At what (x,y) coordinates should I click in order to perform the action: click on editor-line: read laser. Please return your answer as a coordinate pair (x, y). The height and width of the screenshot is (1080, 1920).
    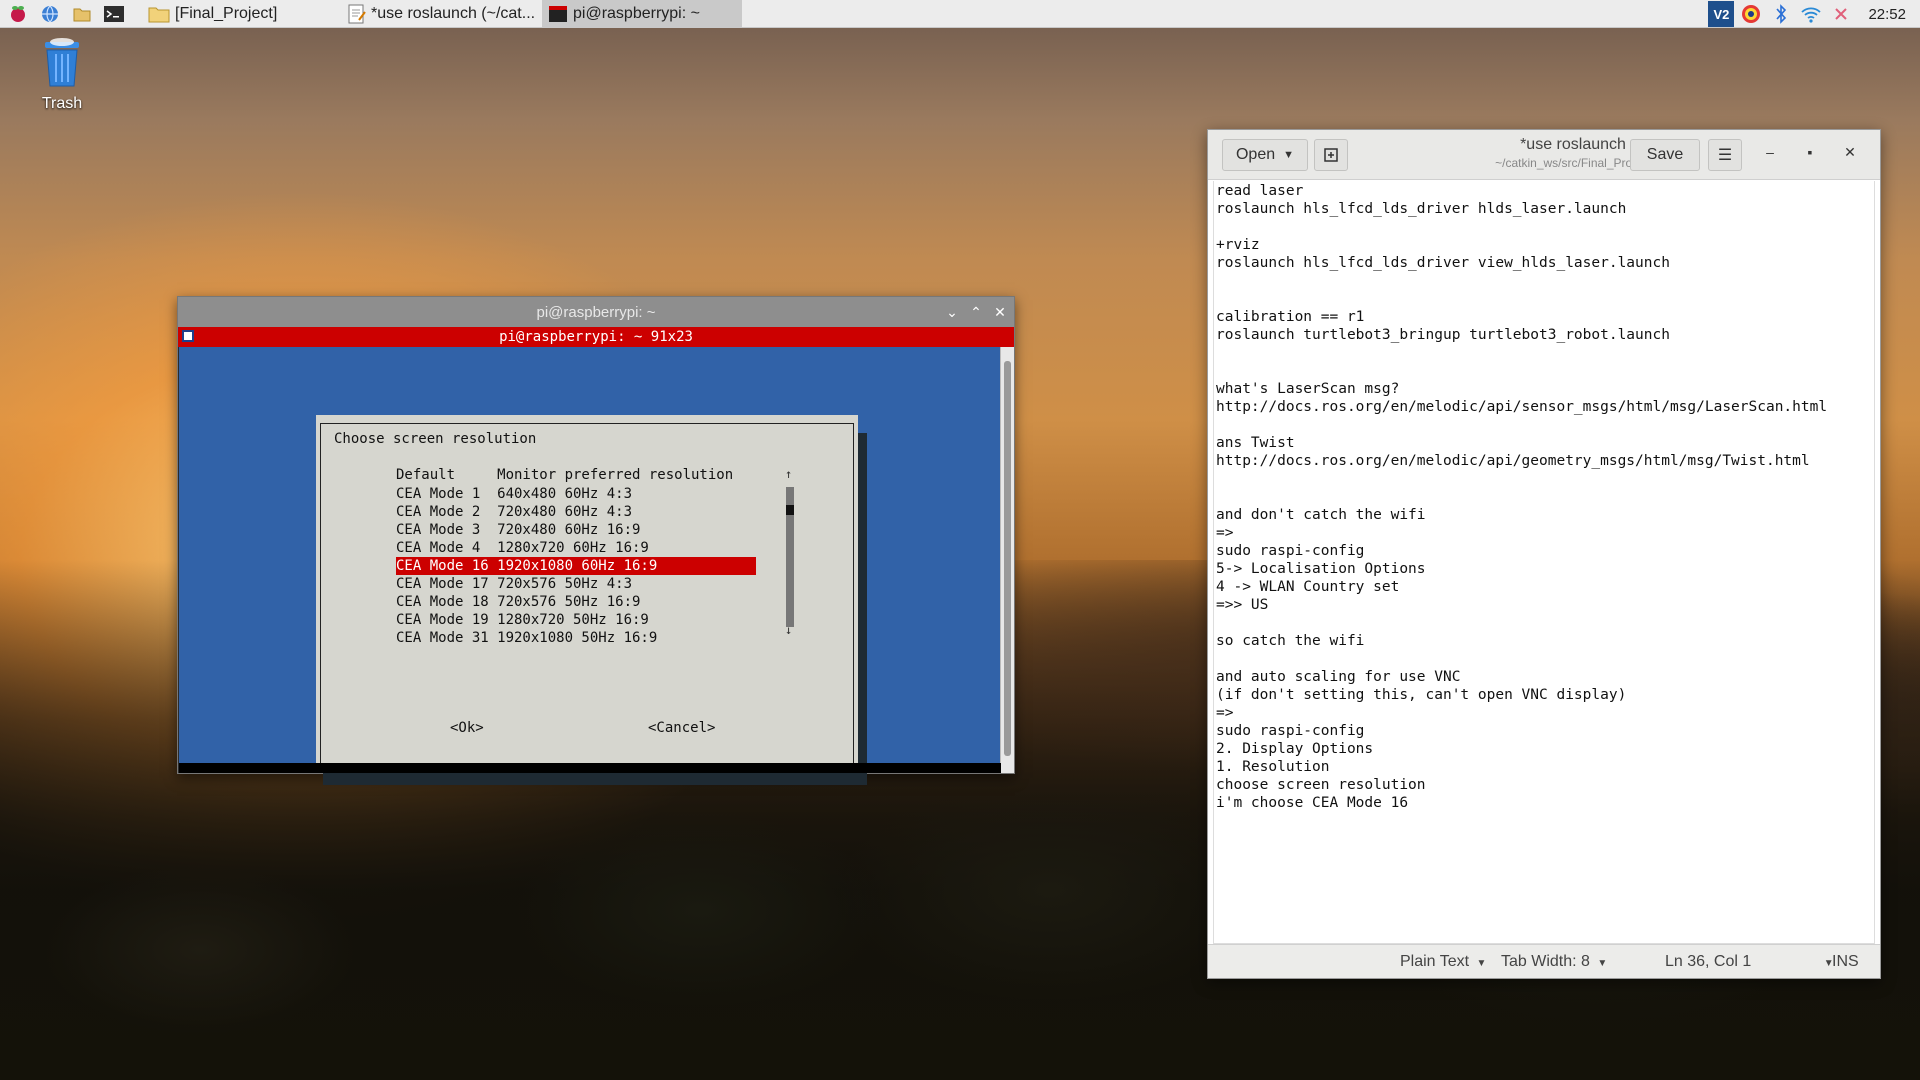
    Looking at the image, I should click on (1545, 191).